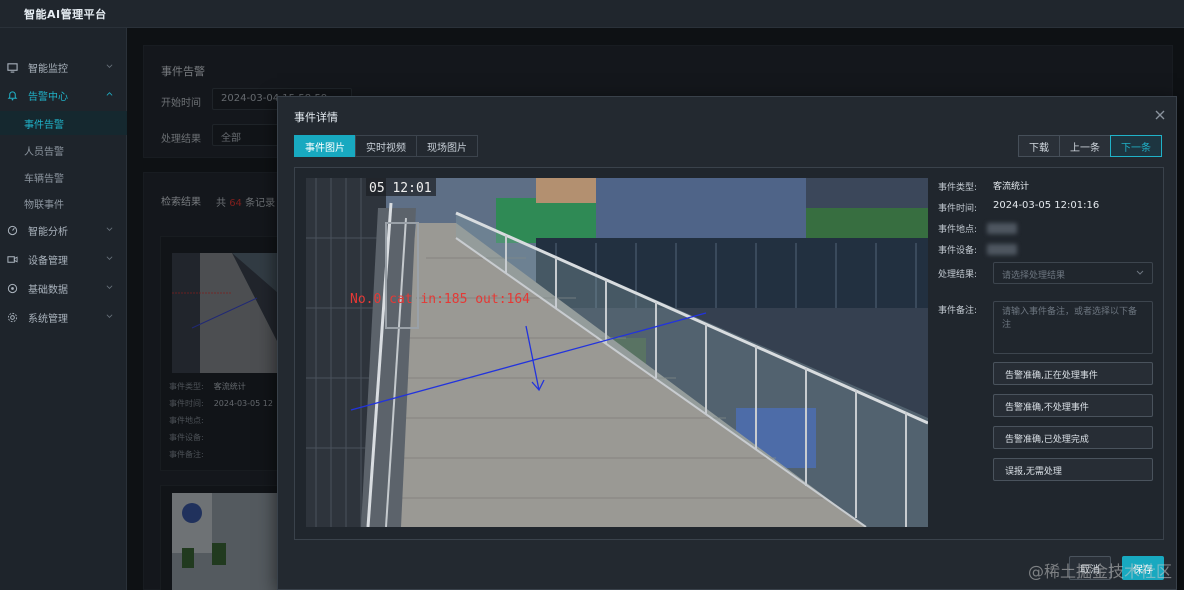  I want to click on sidebar-item-system: 系统管理, so click(63, 317).